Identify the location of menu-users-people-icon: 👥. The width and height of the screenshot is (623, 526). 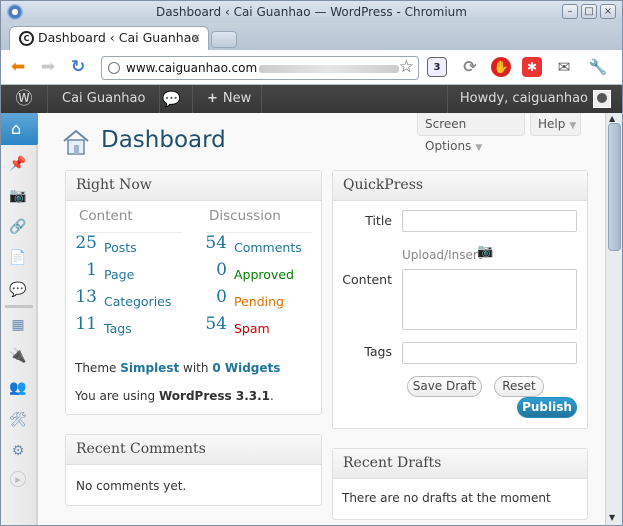
(18, 388).